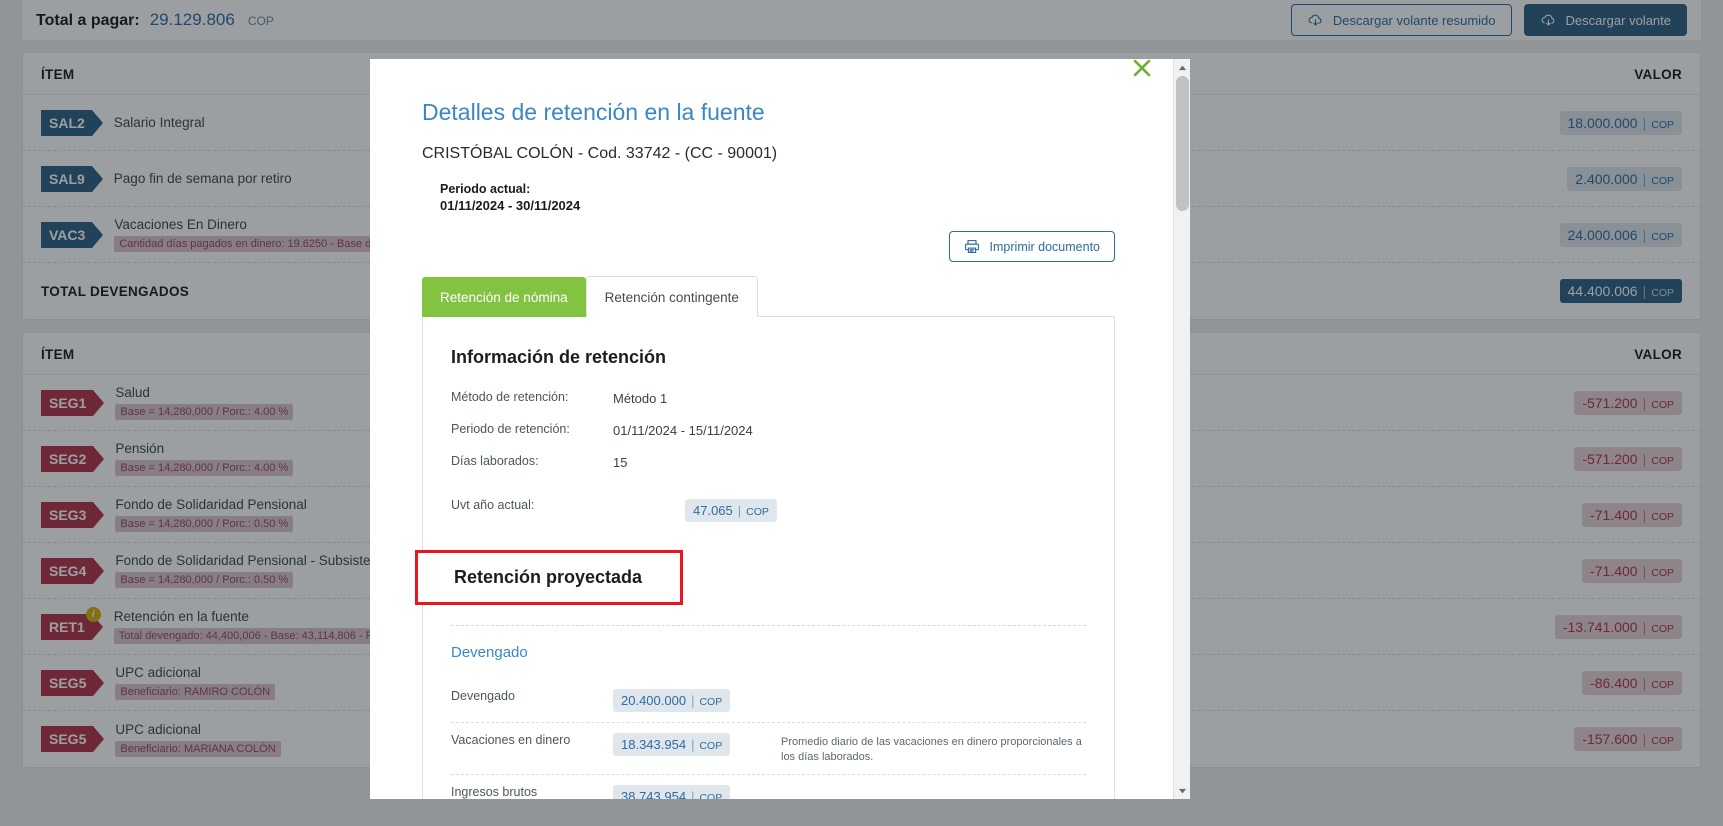 The height and width of the screenshot is (826, 1723). I want to click on tab-retencion-contingente: Retención contingente, so click(671, 296).